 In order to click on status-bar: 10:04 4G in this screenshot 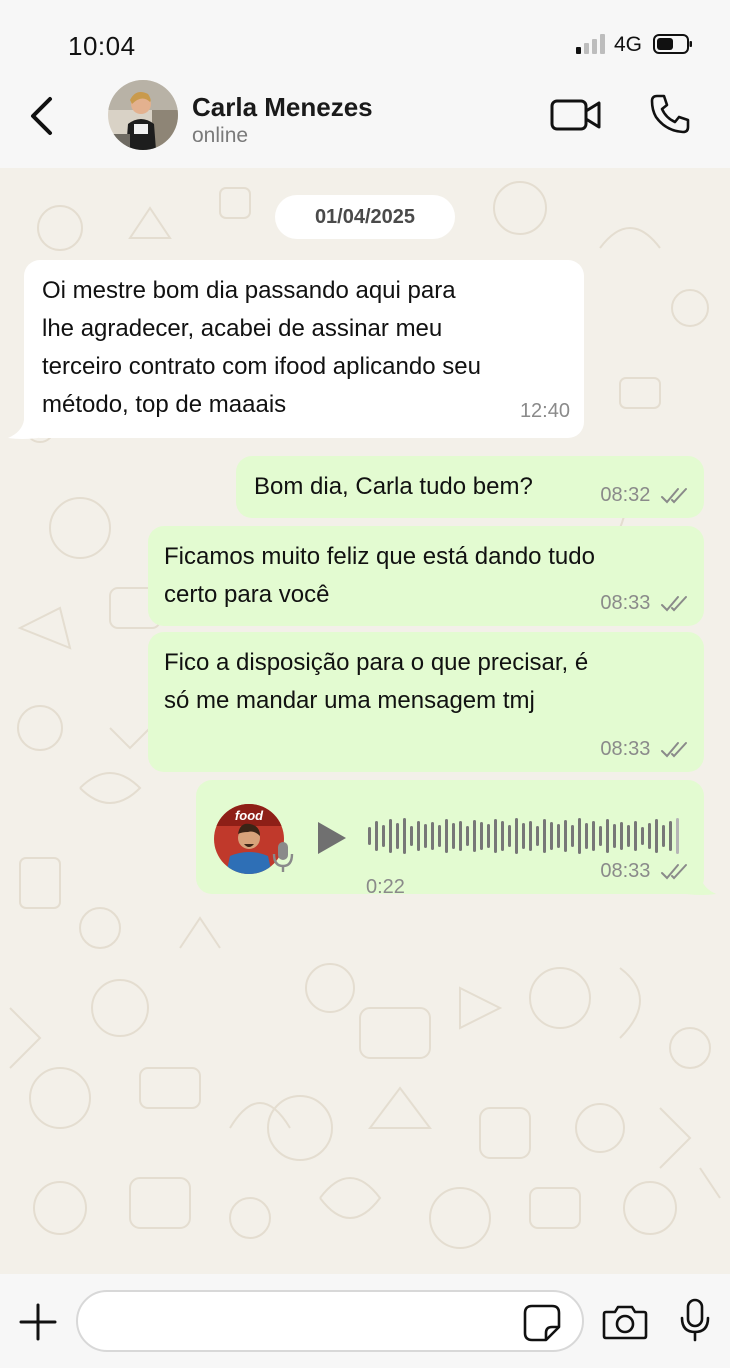, I will do `click(365, 39)`.